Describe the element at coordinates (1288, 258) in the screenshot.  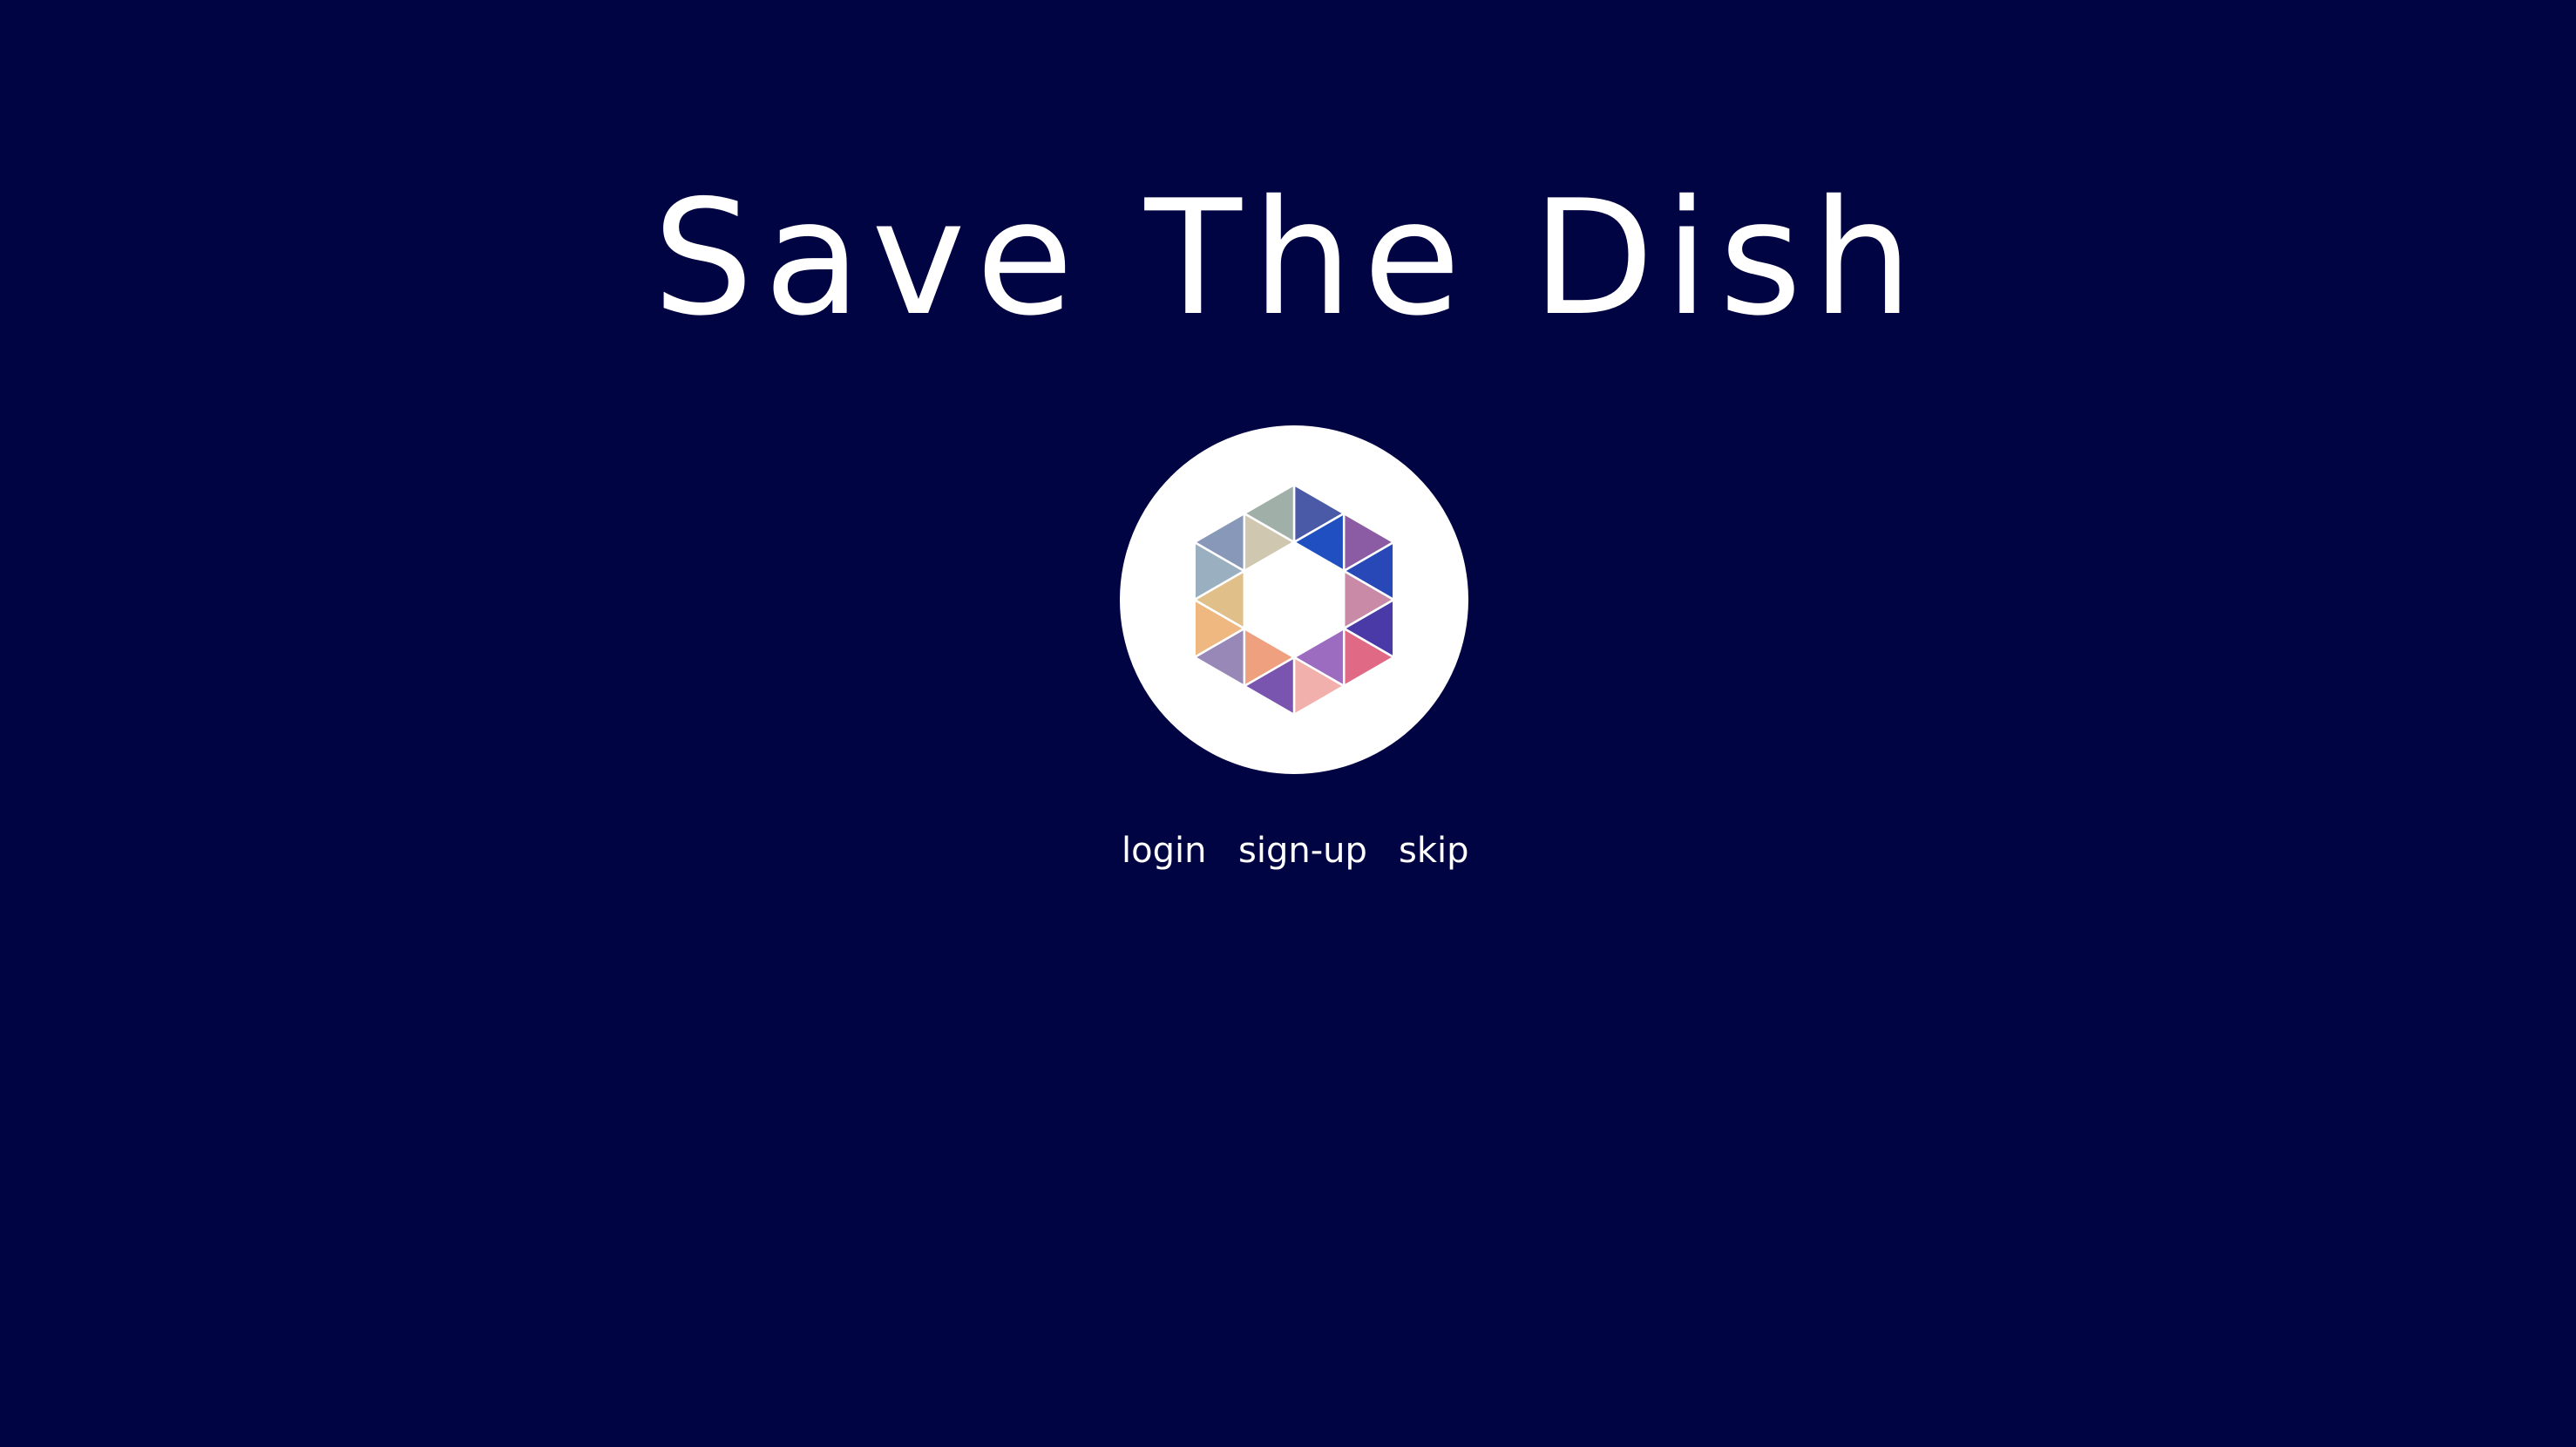
I see `app-title: Save The Dish` at that location.